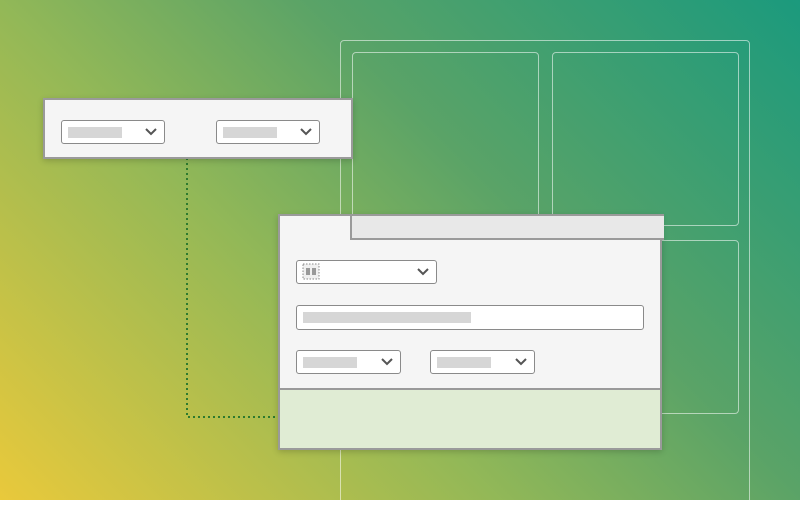  I want to click on panel-footer, so click(470, 418).